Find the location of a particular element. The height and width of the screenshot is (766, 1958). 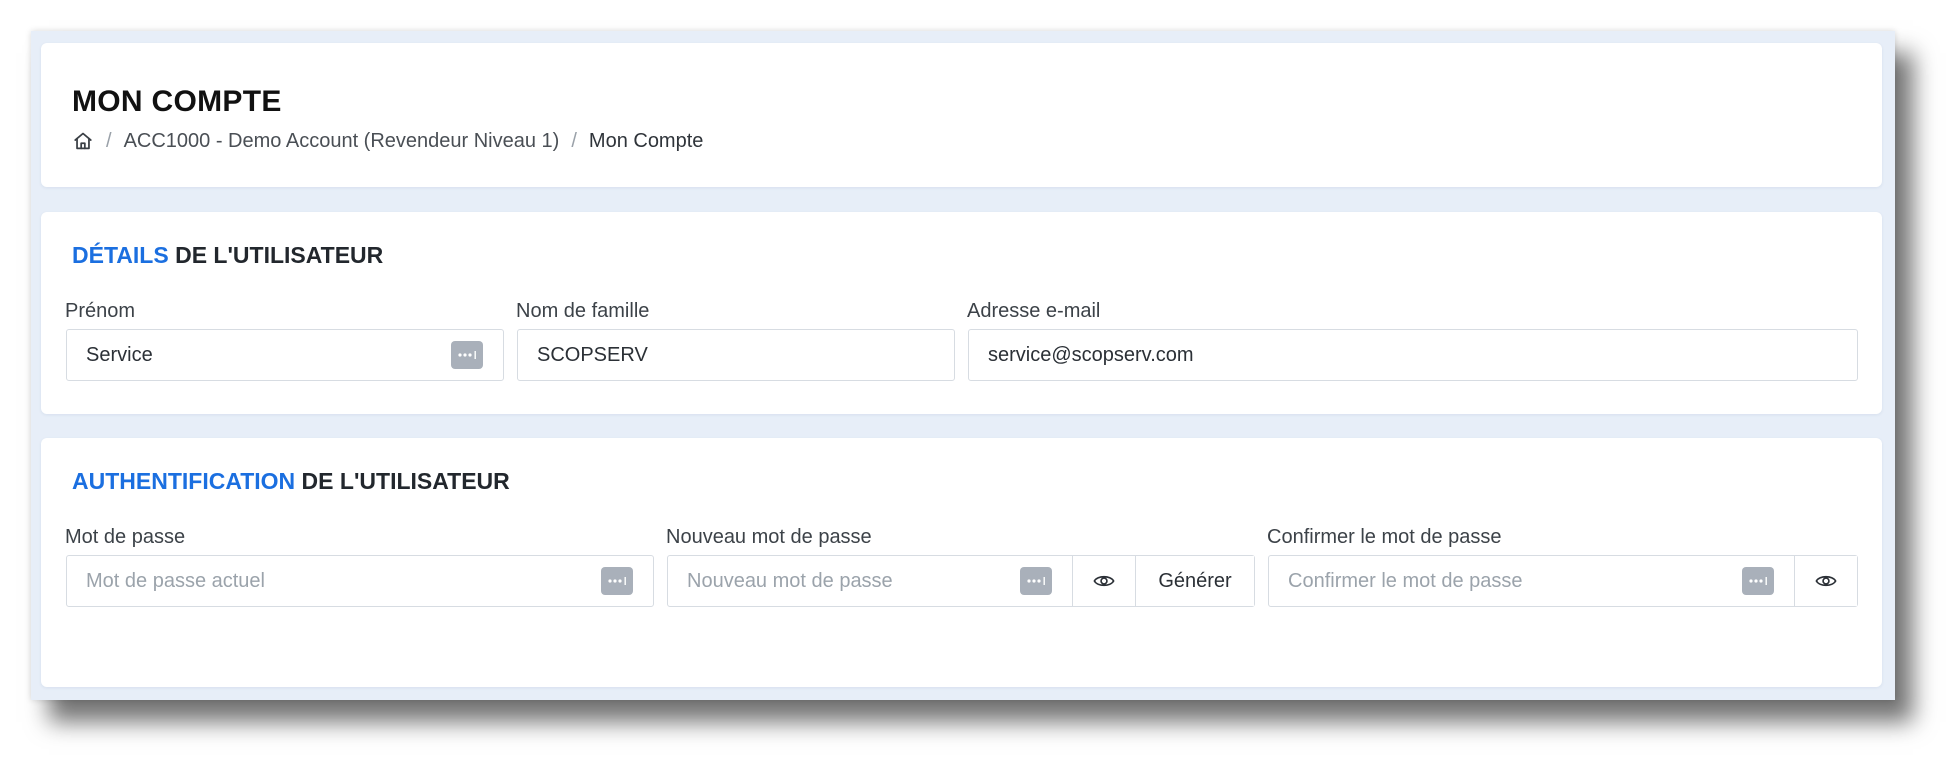

current-password-group is located at coordinates (360, 581).